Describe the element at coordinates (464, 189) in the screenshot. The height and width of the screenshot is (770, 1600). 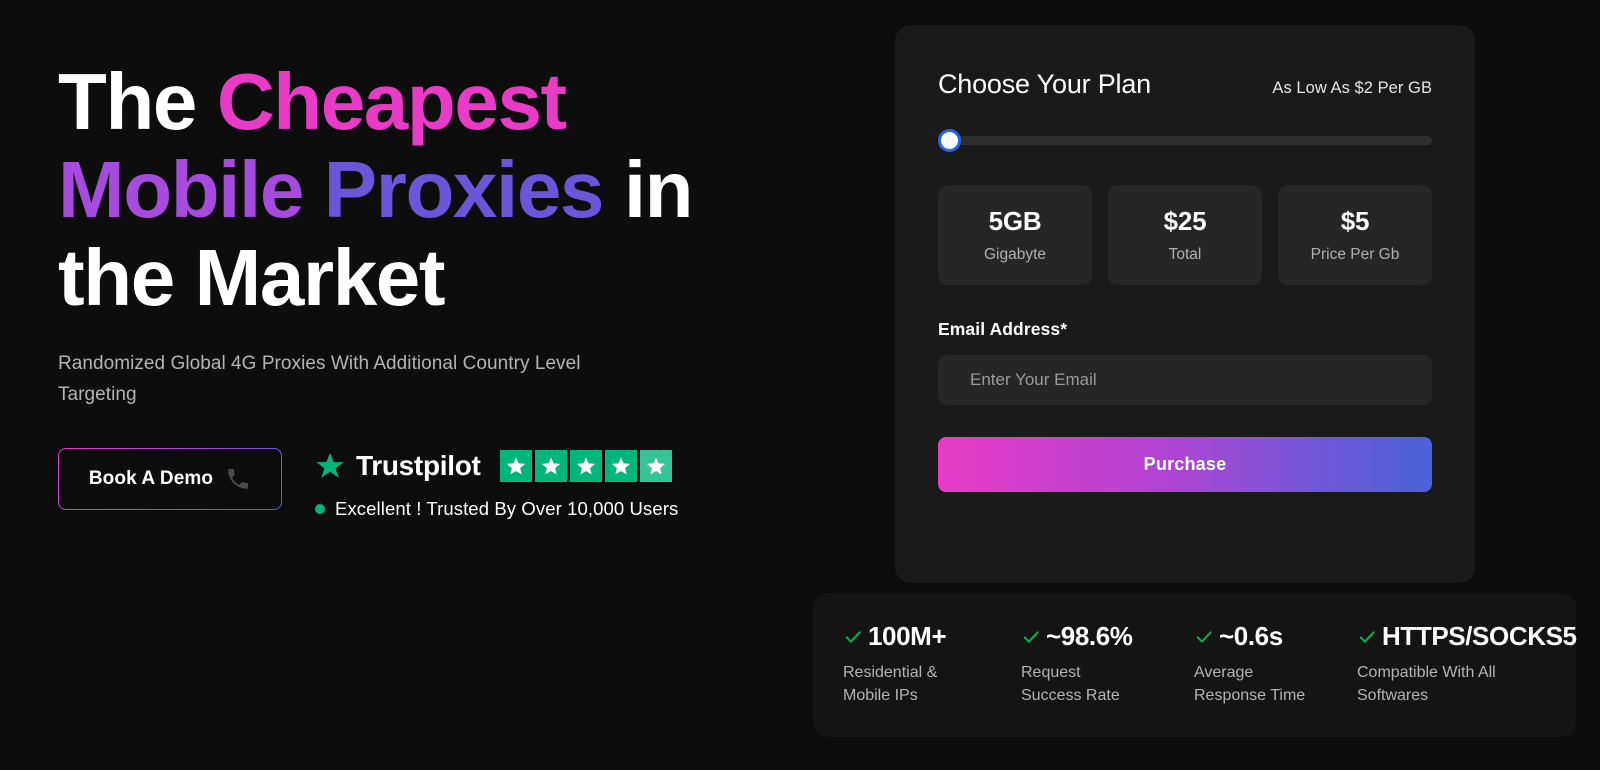
I see `headline-word: Proxies` at that location.